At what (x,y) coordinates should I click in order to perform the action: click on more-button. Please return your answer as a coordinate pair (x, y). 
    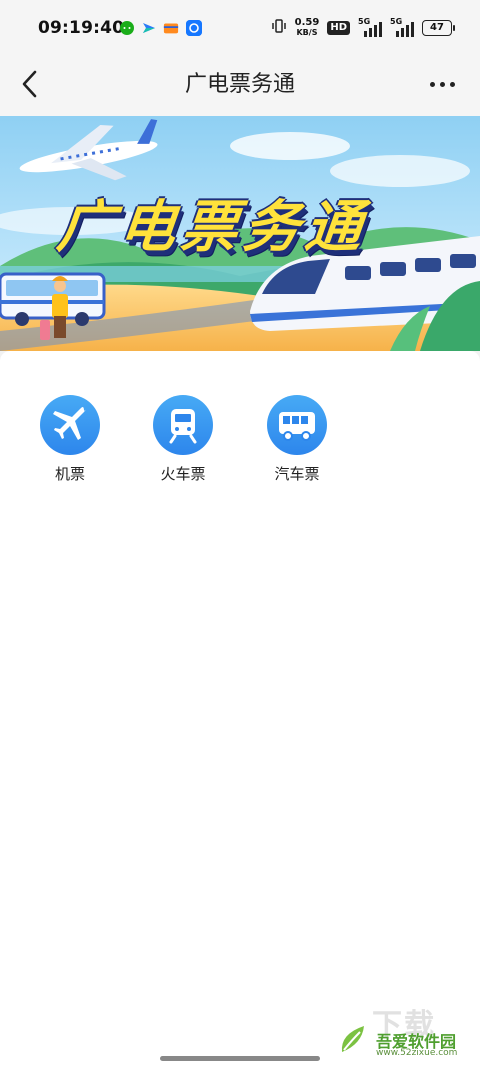
    Looking at the image, I should click on (442, 84).